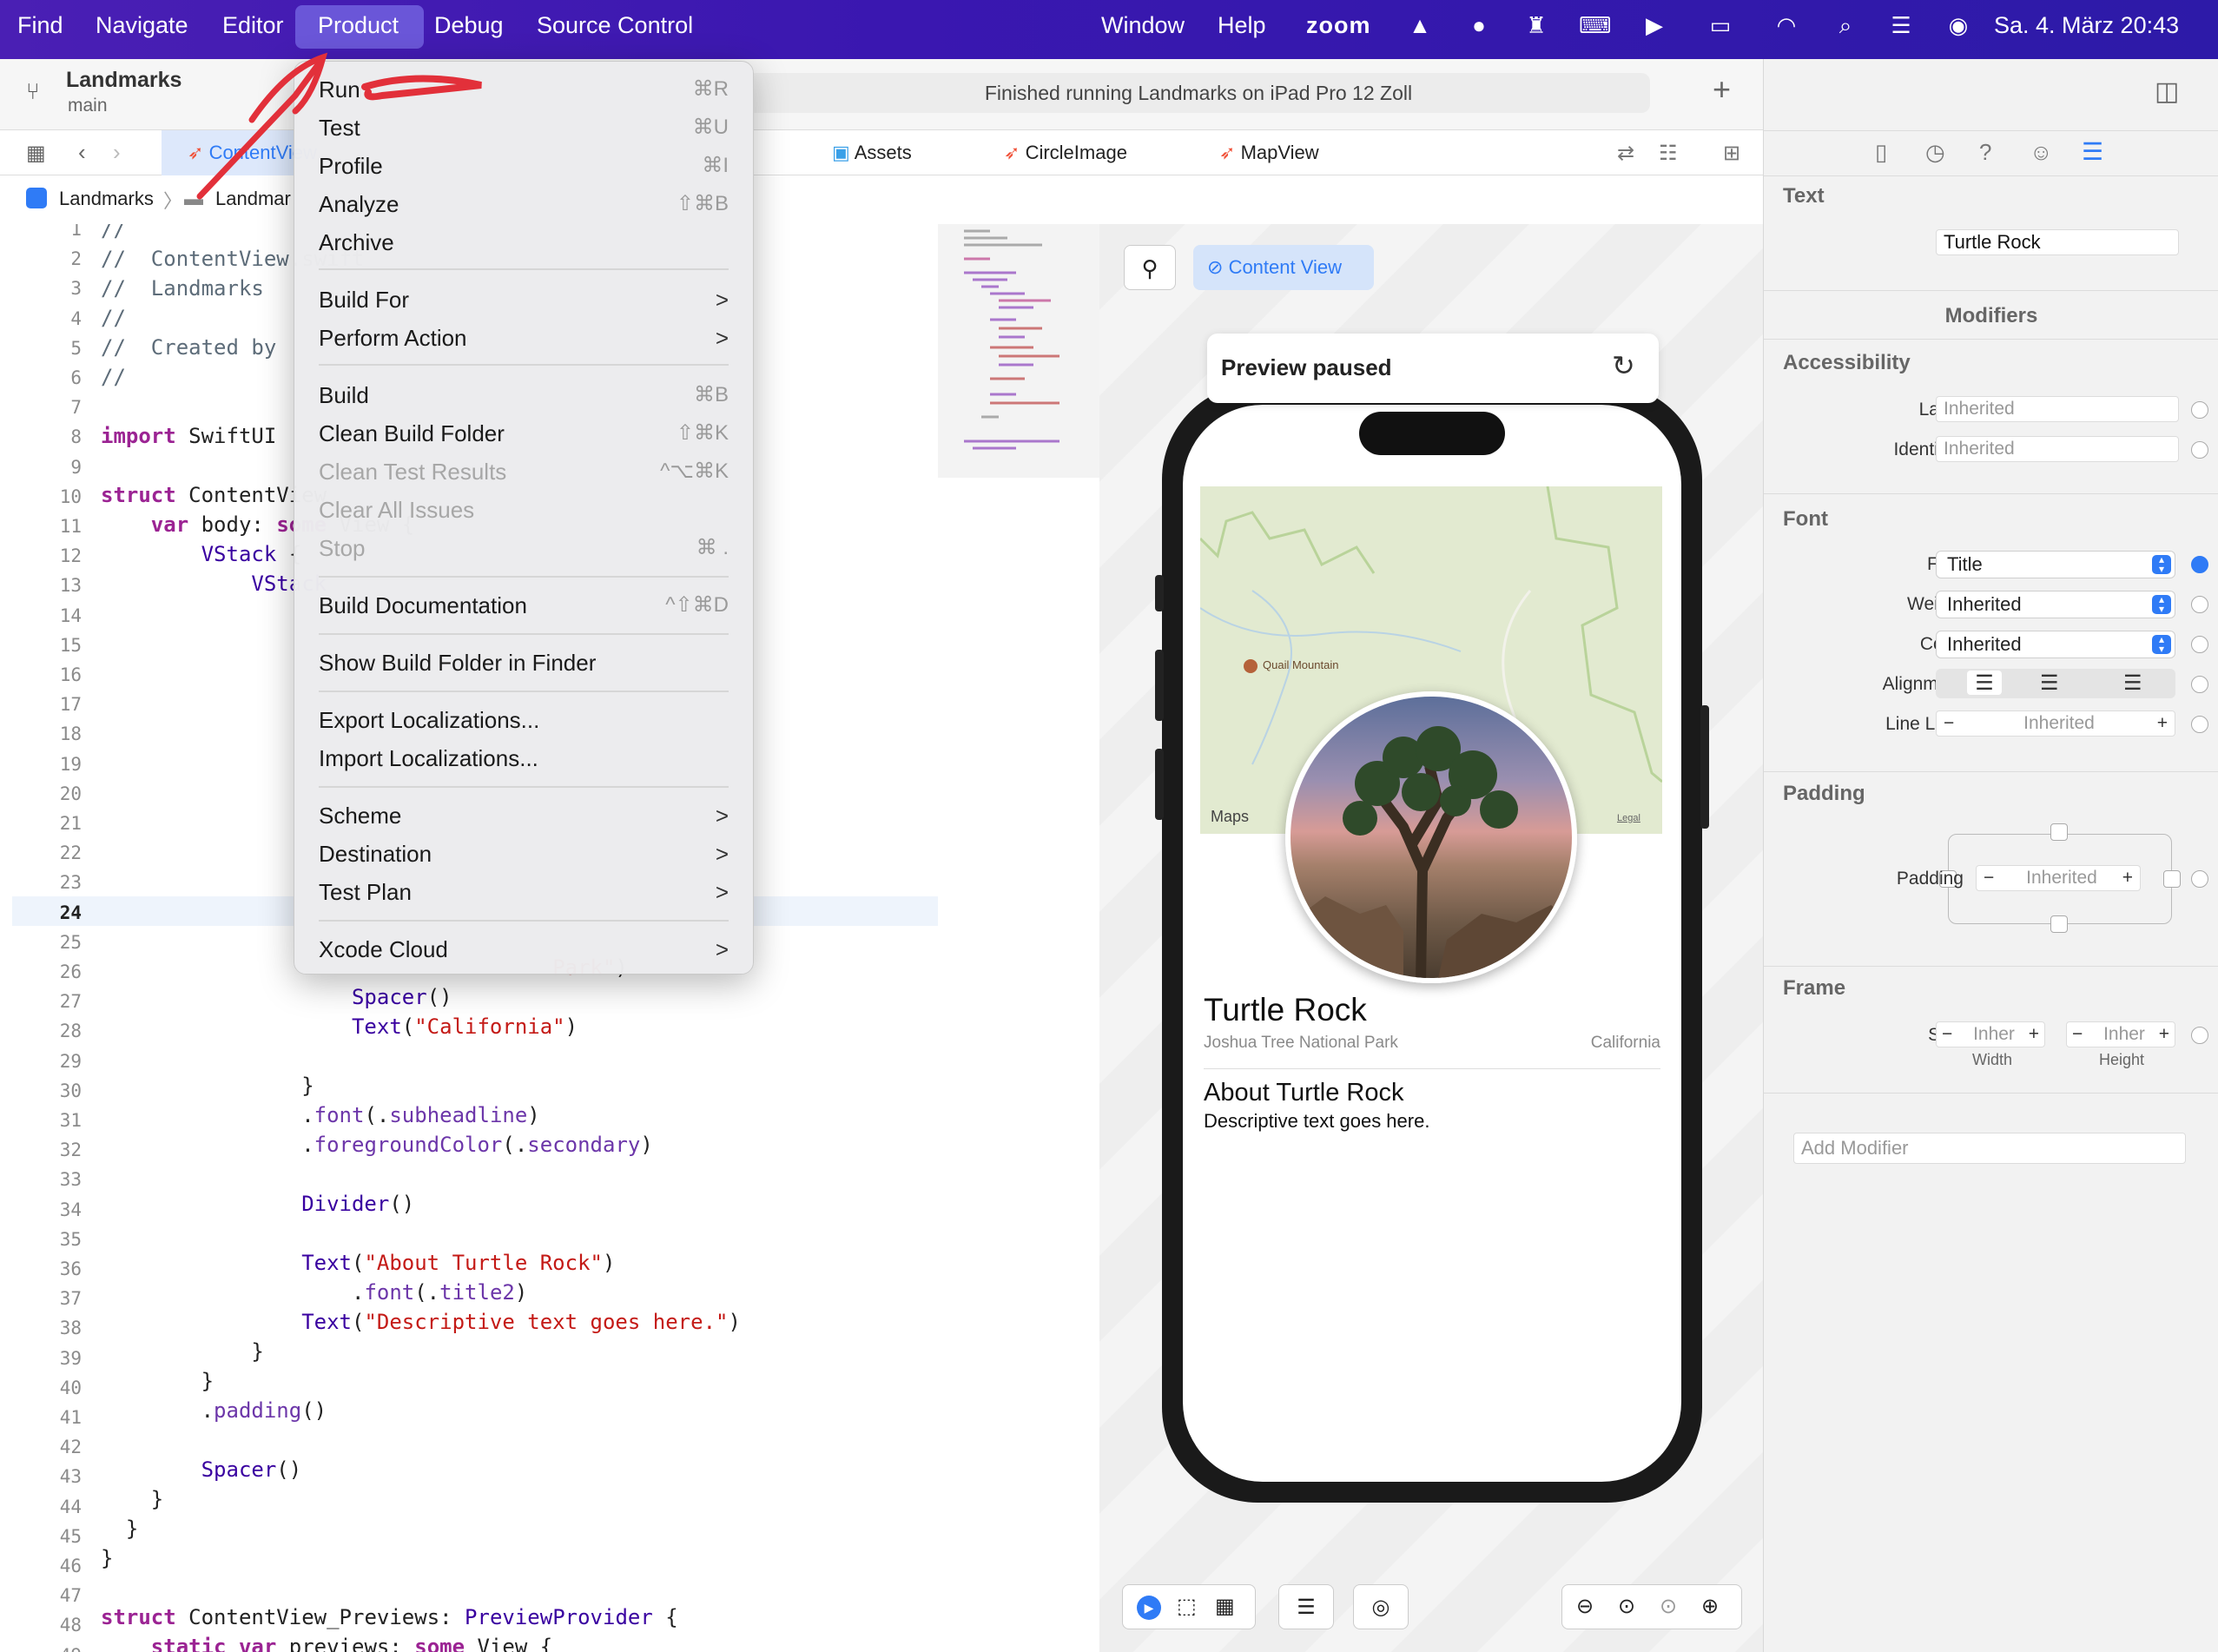 The height and width of the screenshot is (1652, 2218). What do you see at coordinates (524, 433) in the screenshot?
I see `menu-item-clean-build-folder: Clean Build Folder ⇧⌘K` at bounding box center [524, 433].